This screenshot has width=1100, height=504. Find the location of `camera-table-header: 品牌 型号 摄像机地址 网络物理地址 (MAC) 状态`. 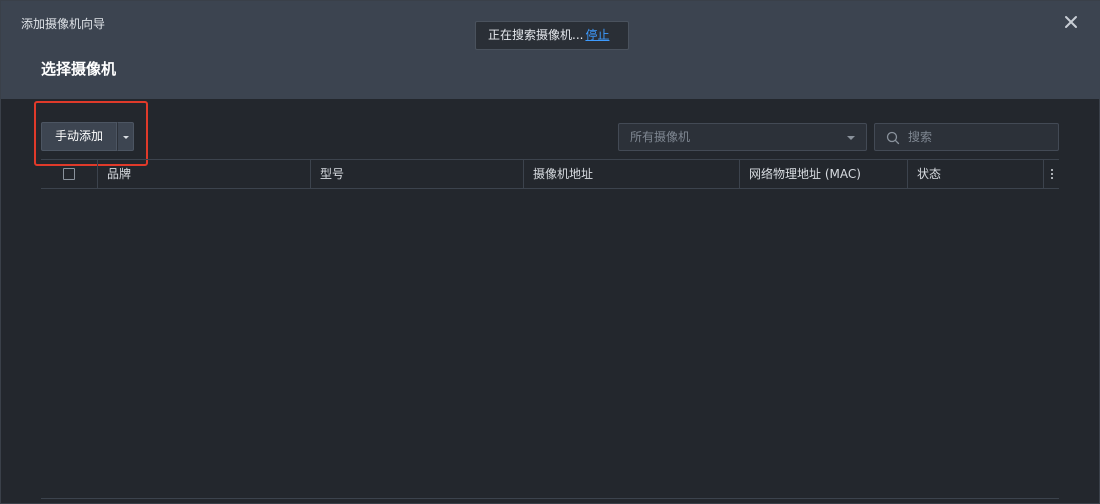

camera-table-header: 品牌 型号 摄像机地址 网络物理地址 (MAC) 状态 is located at coordinates (550, 174).